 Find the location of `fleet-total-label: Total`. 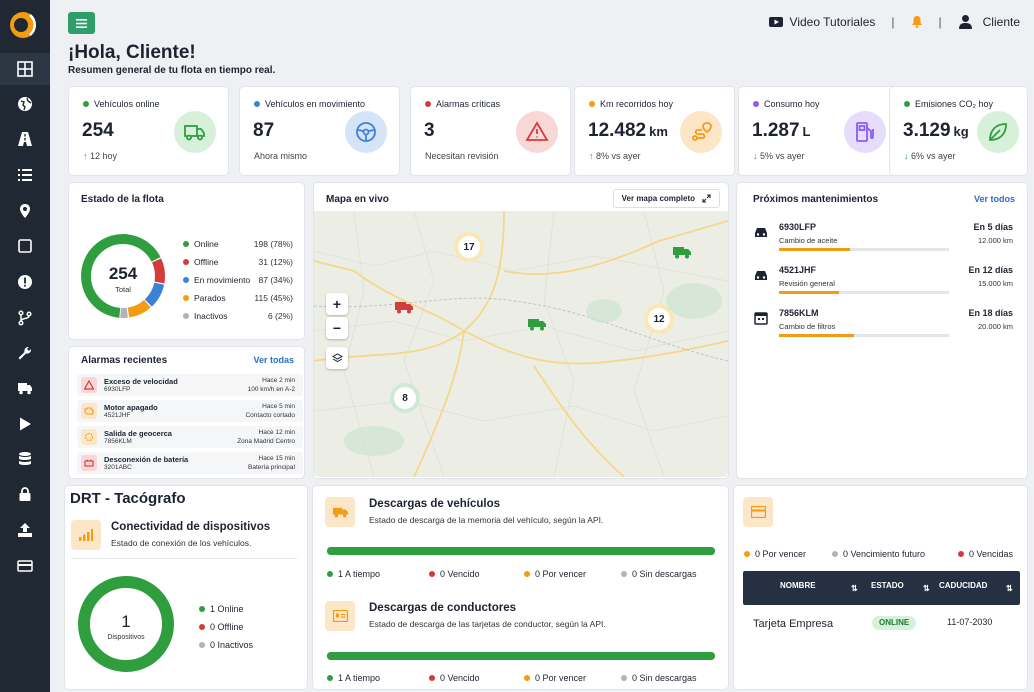

fleet-total-label: Total is located at coordinates (123, 289).